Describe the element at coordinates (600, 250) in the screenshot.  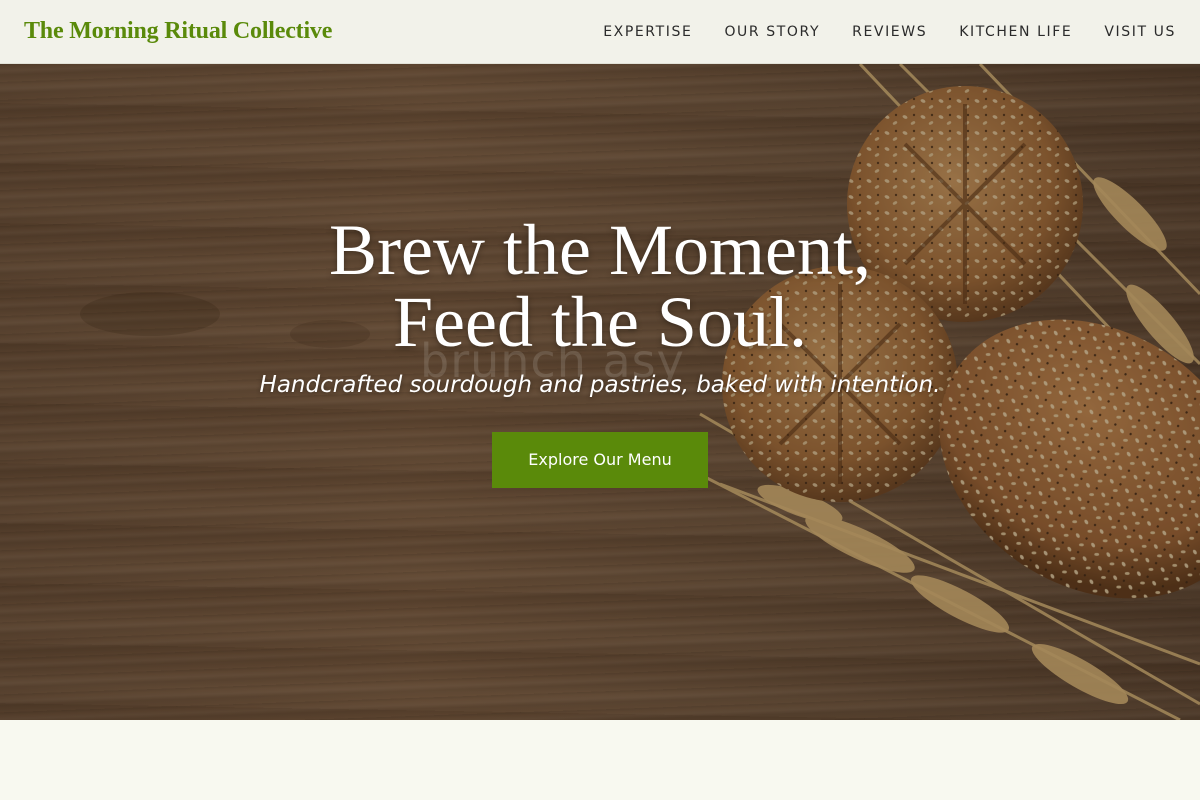
I see `hero-title-line-1: Brew the Moment,` at that location.